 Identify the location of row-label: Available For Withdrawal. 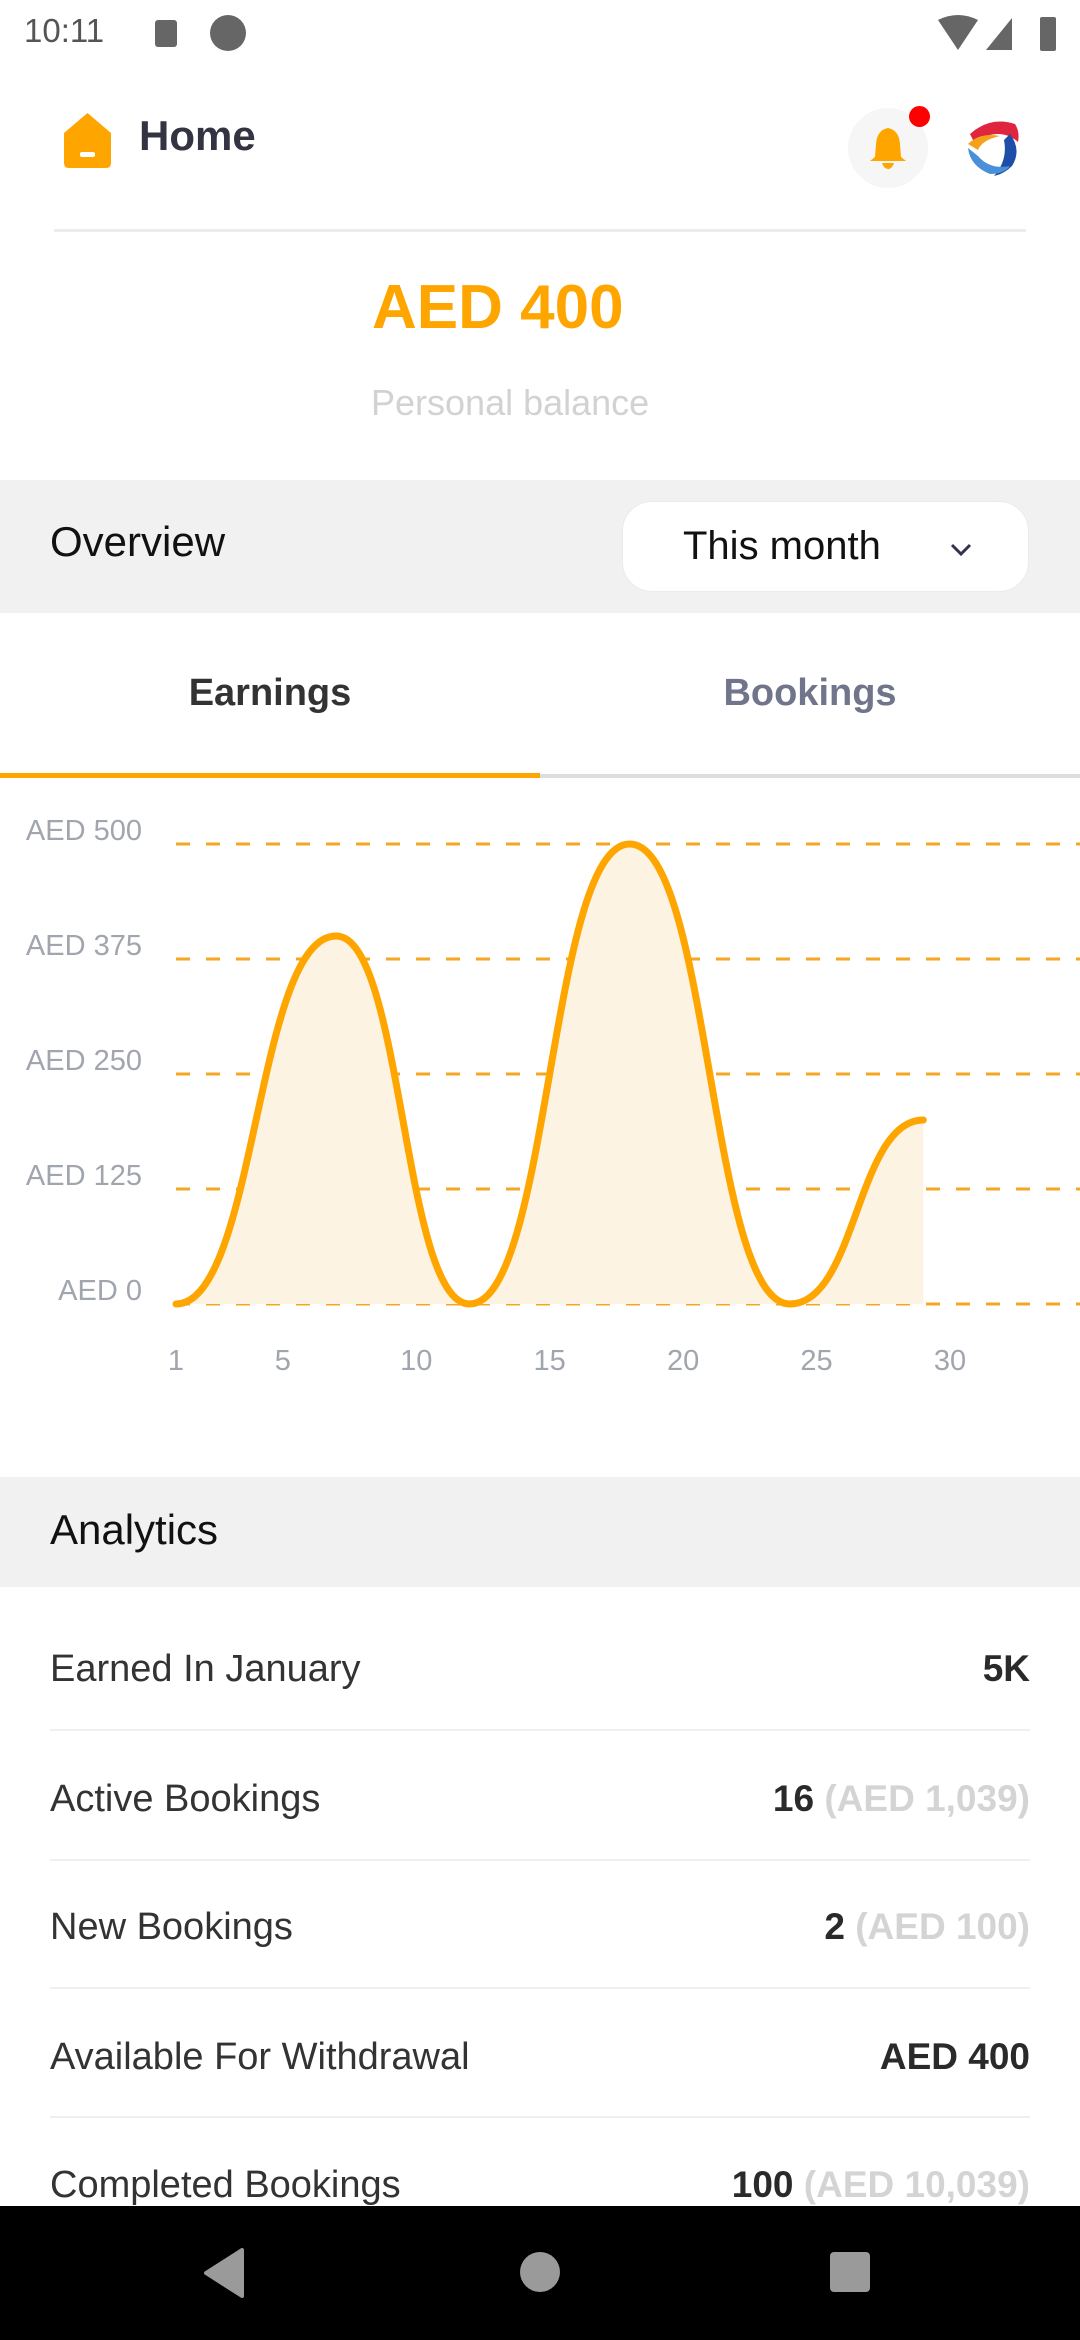
(260, 2057).